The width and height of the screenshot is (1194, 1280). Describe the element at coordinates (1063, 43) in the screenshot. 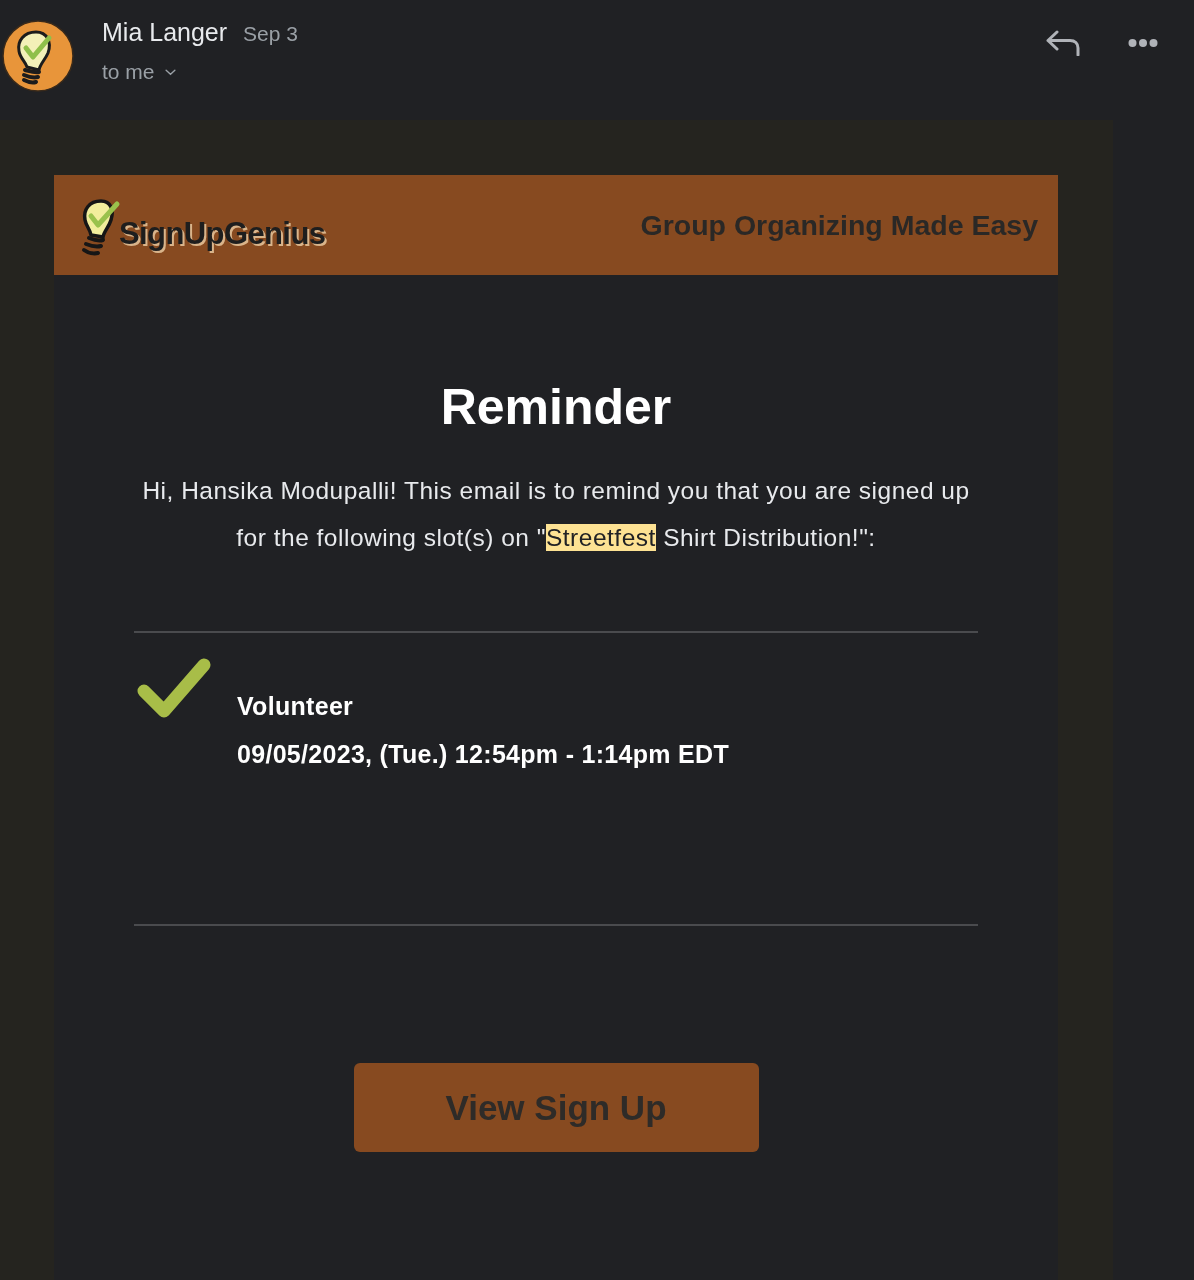

I see `reply-icon` at that location.